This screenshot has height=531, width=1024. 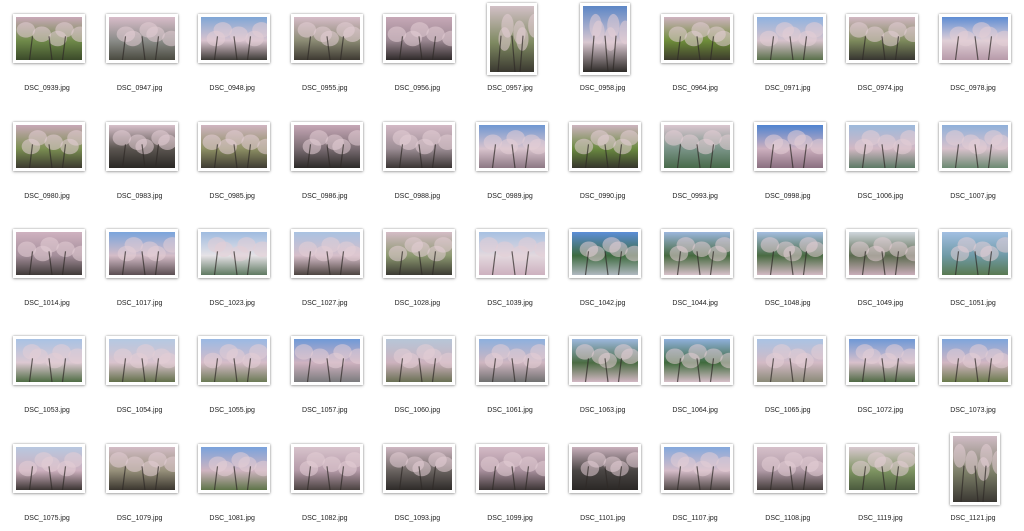 I want to click on file-item: DSC_1028.jpg, so click(x=417, y=265).